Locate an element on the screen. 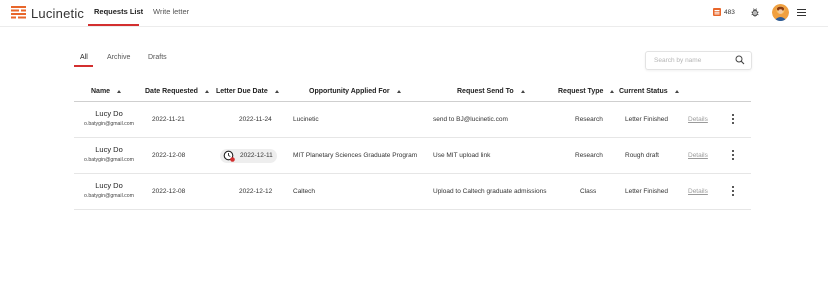 This screenshot has height=308, width=828. column-header-request-type: Request Type is located at coordinates (586, 91).